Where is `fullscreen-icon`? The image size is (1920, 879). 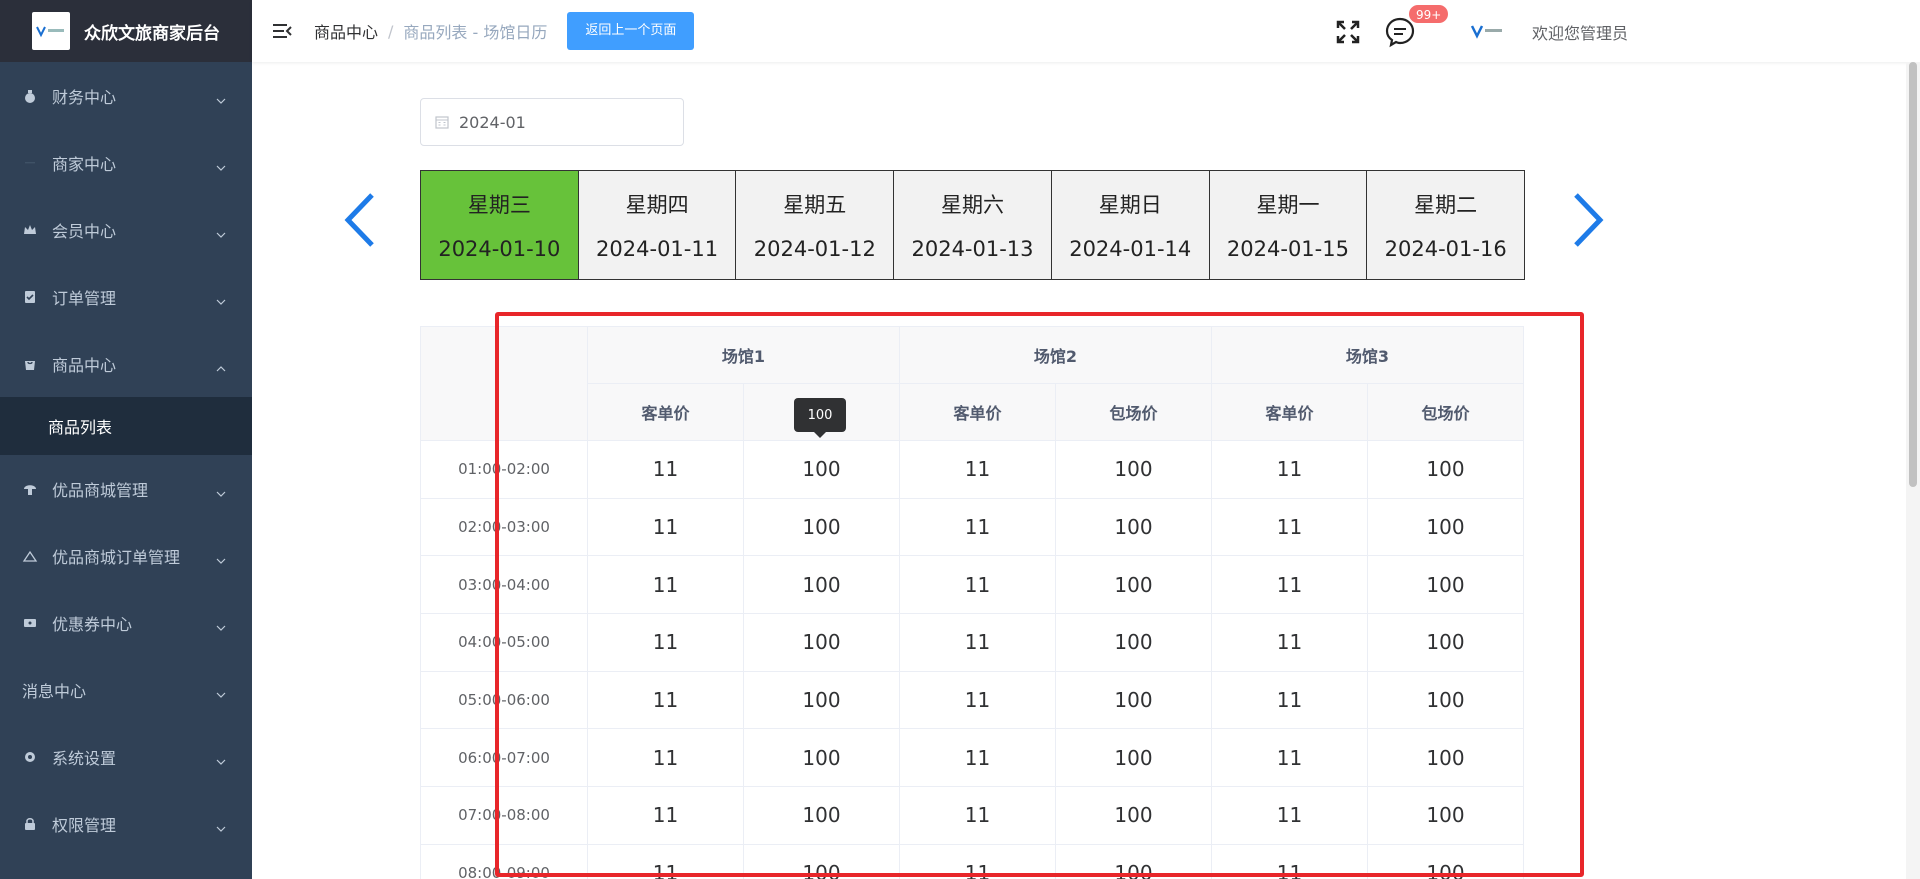 fullscreen-icon is located at coordinates (1348, 32).